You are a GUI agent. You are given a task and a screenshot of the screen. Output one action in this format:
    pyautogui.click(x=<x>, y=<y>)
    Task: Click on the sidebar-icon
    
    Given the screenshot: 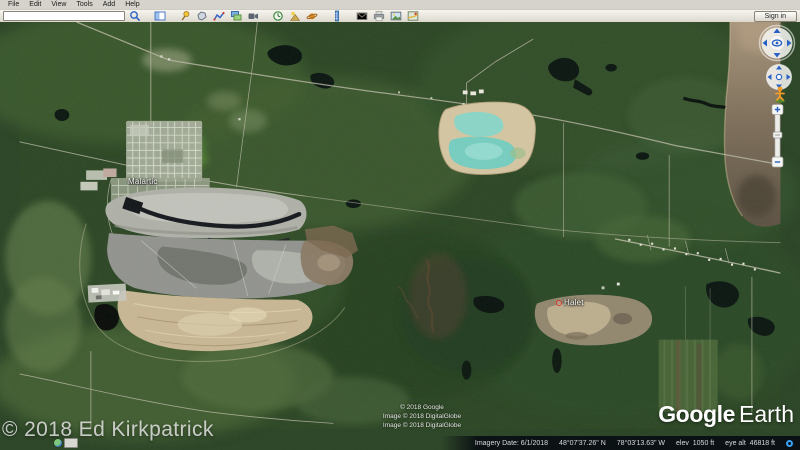 What is the action you would take?
    pyautogui.click(x=159, y=16)
    